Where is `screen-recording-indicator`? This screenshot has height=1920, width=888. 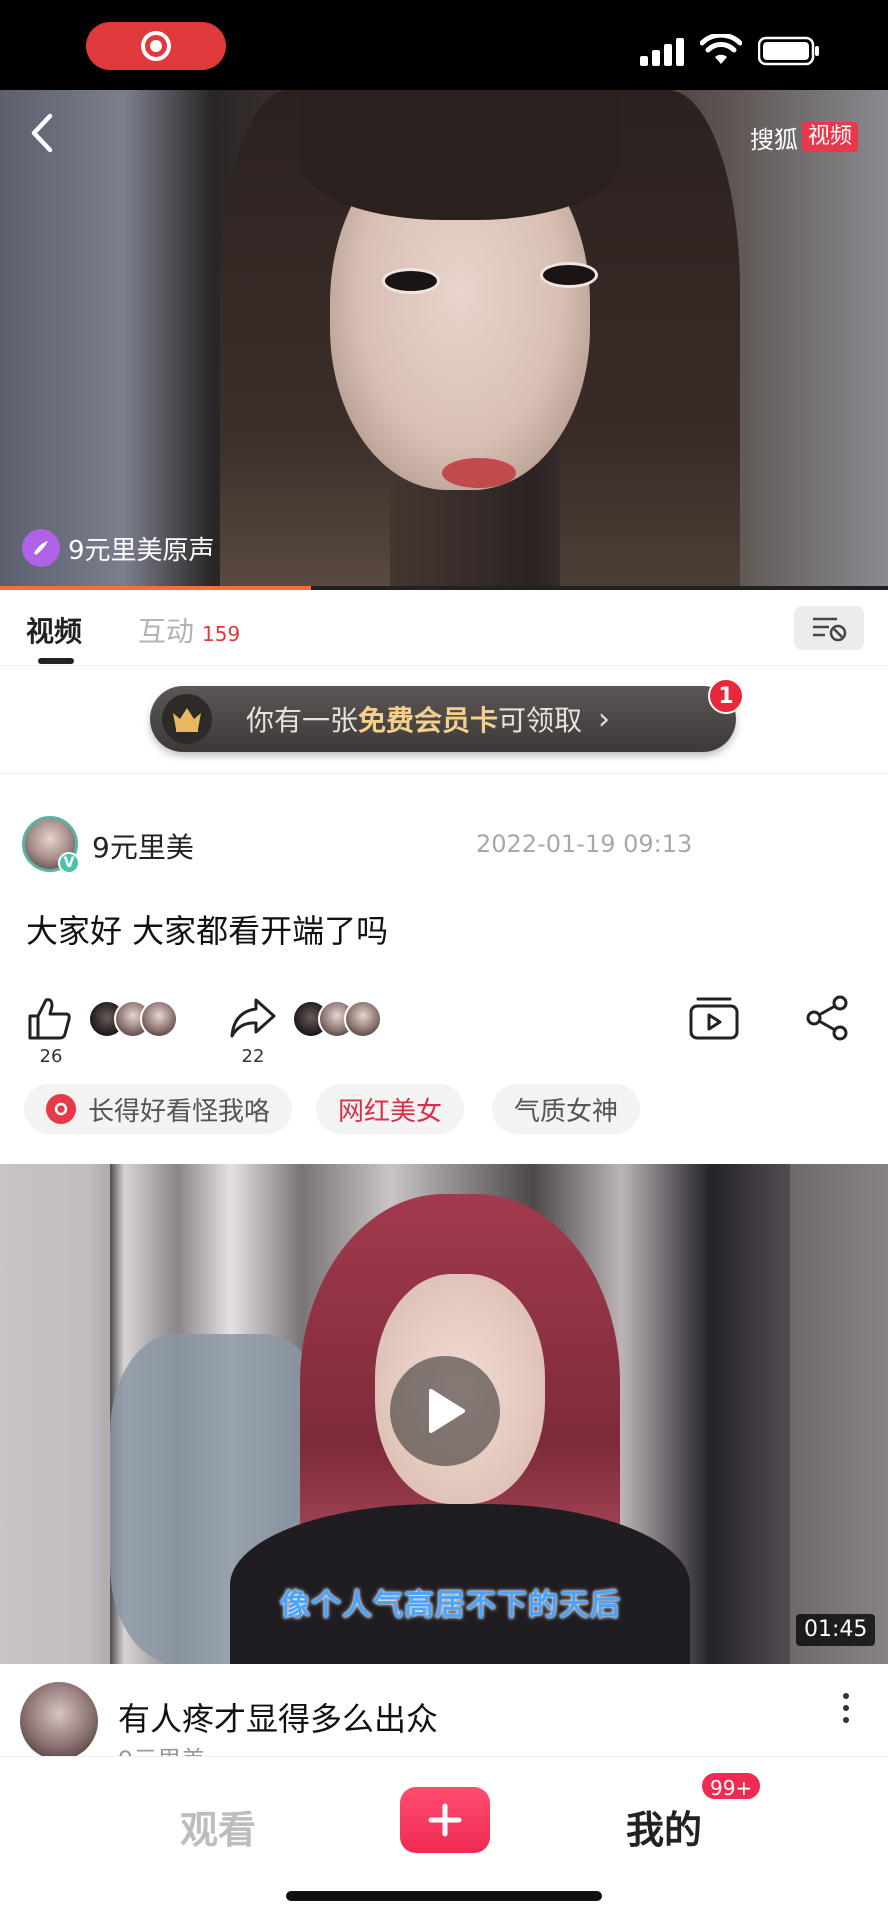 screen-recording-indicator is located at coordinates (156, 46).